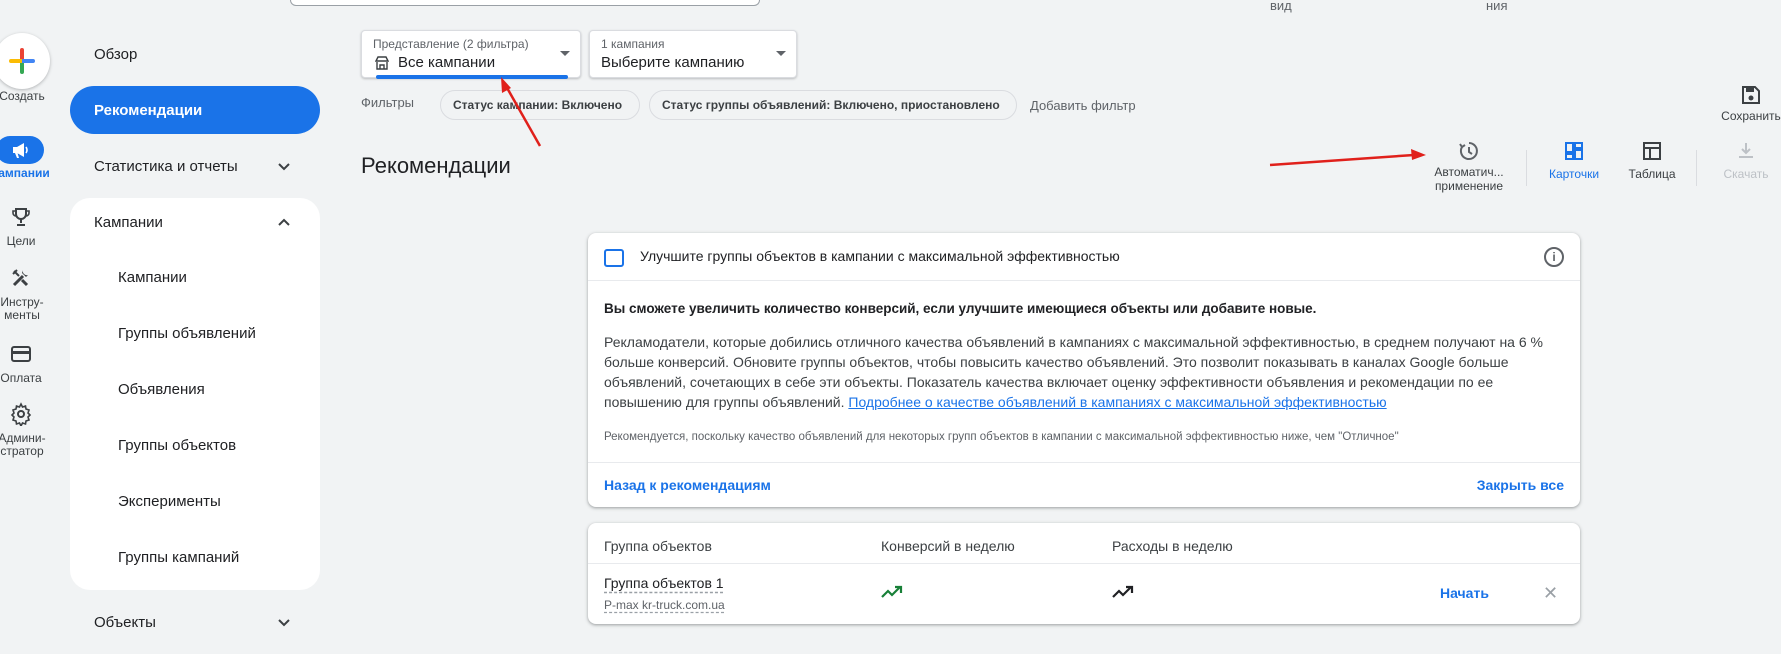 The width and height of the screenshot is (1781, 654). Describe the element at coordinates (1469, 179) in the screenshot. I see `auto-apply-label: Автоматич... применение` at that location.